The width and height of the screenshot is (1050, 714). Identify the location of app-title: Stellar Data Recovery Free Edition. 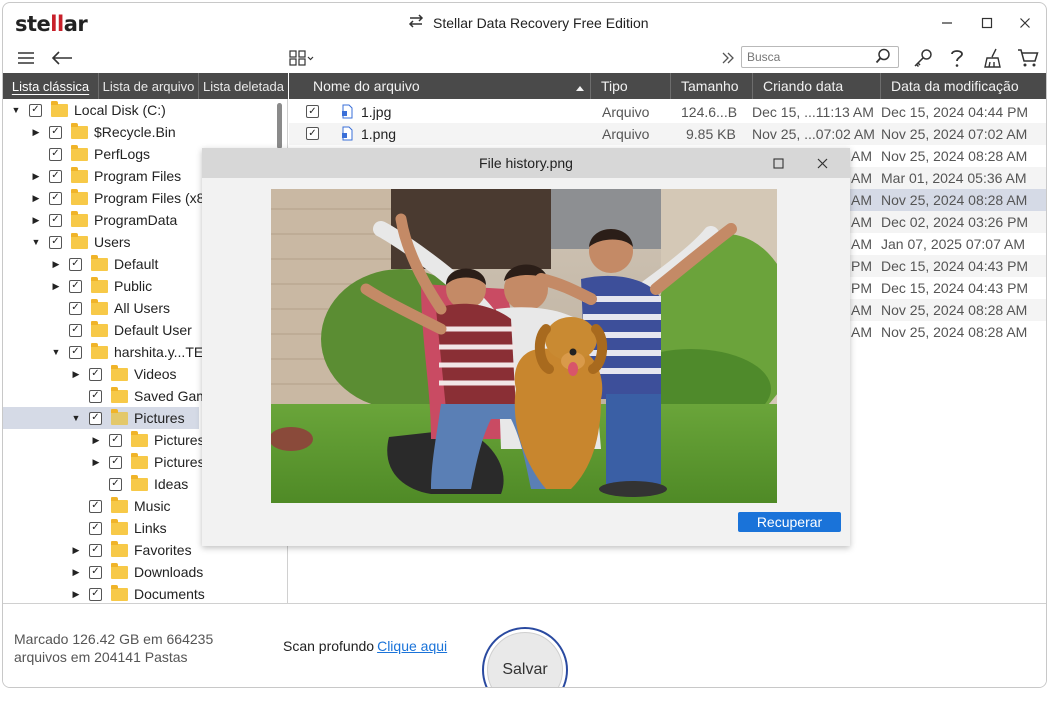
(541, 22).